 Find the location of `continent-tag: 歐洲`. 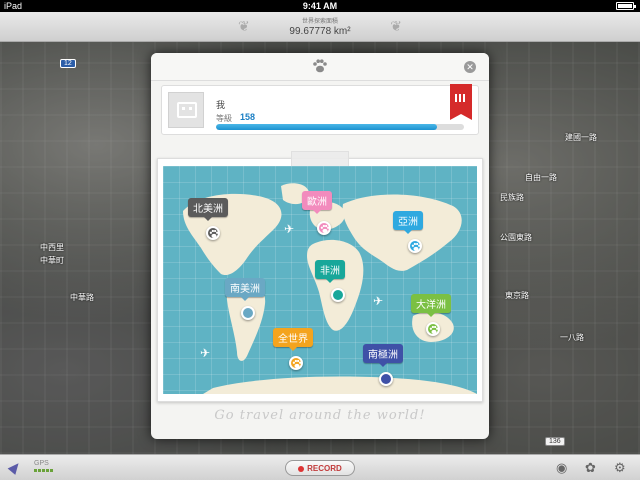

continent-tag: 歐洲 is located at coordinates (317, 202).